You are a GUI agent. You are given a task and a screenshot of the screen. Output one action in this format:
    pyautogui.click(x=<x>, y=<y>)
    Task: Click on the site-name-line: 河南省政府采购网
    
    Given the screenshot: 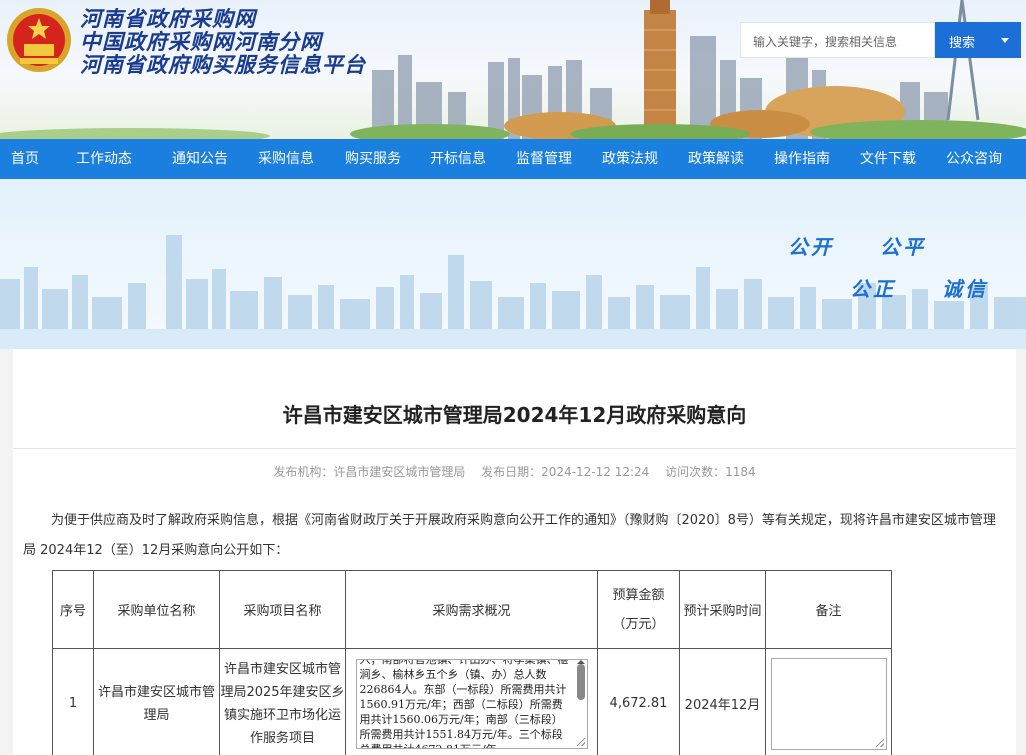 What is the action you would take?
    pyautogui.click(x=168, y=19)
    